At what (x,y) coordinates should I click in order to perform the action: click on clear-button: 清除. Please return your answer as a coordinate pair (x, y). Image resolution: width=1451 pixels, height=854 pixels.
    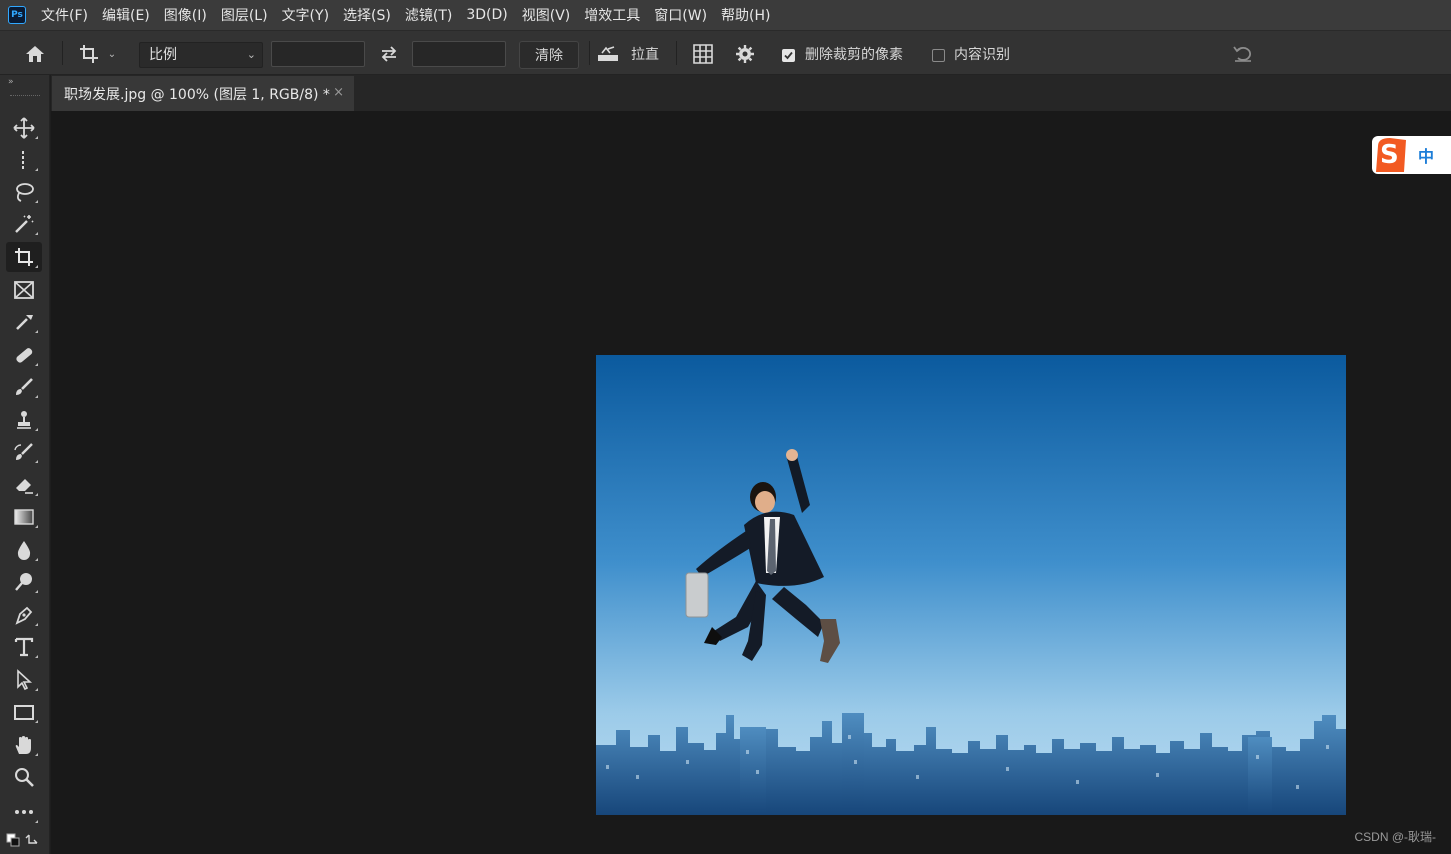
    Looking at the image, I should click on (549, 55).